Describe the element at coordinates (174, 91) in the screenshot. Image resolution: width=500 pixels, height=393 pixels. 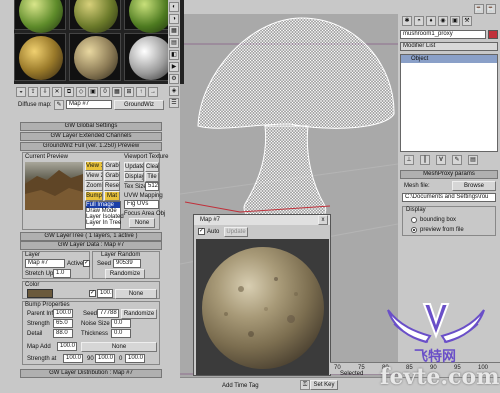
I see `select-by-material-button: ◈` at that location.